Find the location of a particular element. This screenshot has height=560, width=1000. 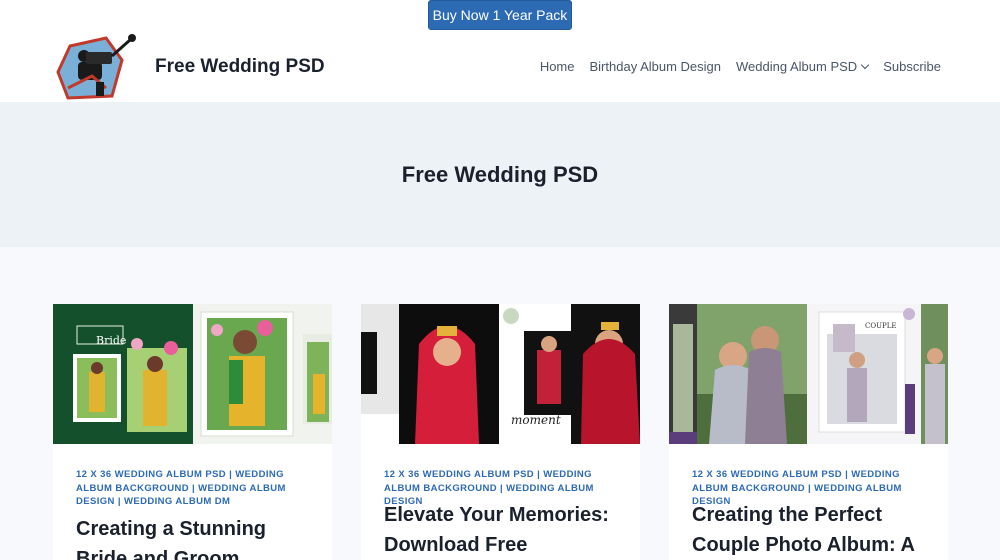

couple-label: COUPLE is located at coordinates (880, 326).